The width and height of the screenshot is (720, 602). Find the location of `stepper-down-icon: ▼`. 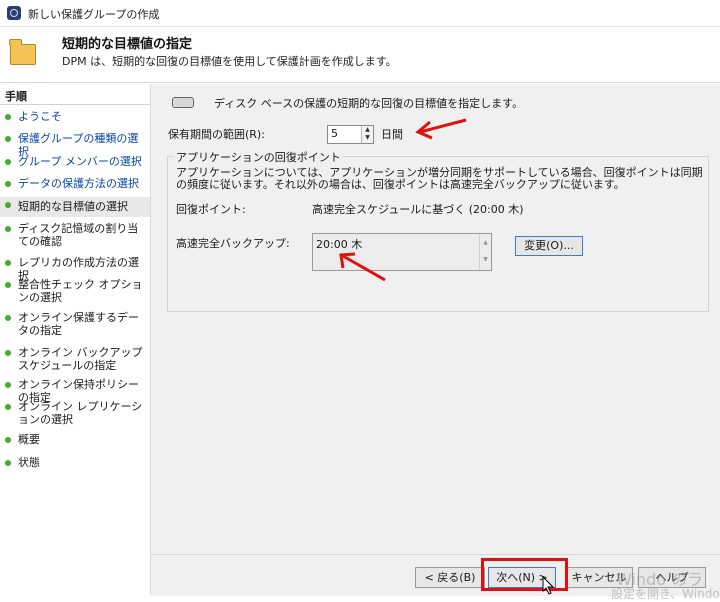

stepper-down-icon: ▼ is located at coordinates (367, 138).